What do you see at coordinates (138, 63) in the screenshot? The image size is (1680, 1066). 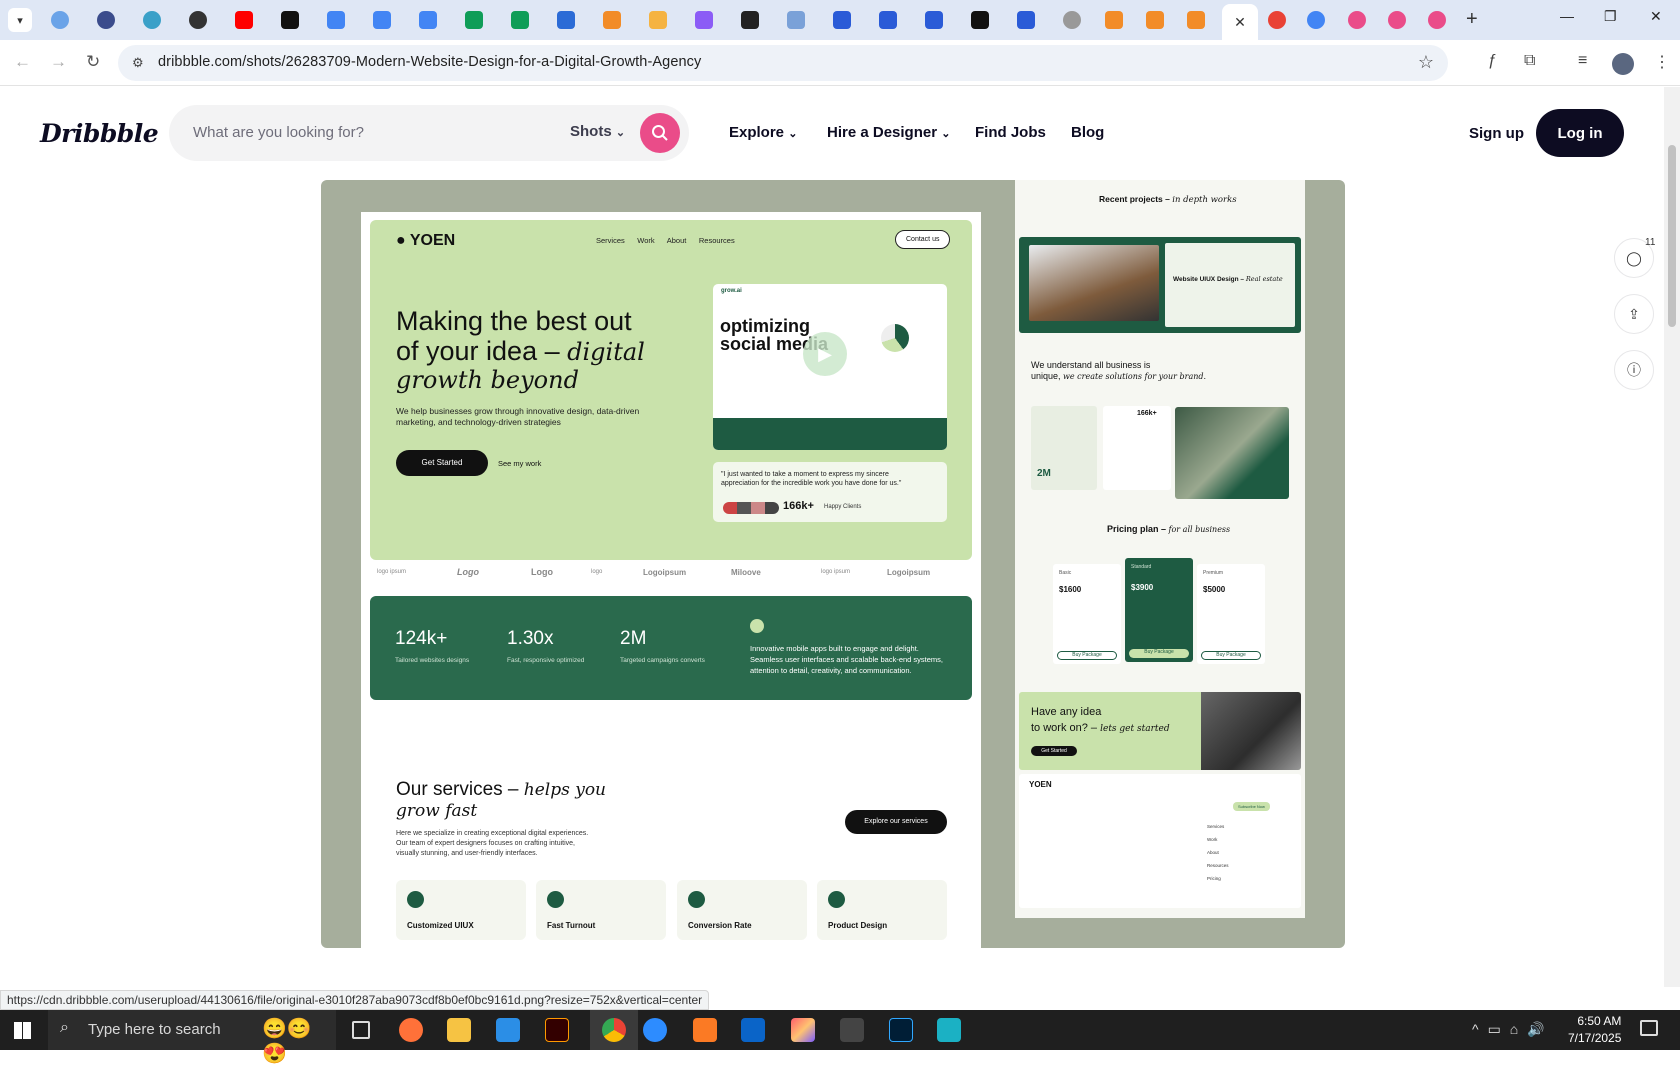 I see `site-info-icon: ⚙` at bounding box center [138, 63].